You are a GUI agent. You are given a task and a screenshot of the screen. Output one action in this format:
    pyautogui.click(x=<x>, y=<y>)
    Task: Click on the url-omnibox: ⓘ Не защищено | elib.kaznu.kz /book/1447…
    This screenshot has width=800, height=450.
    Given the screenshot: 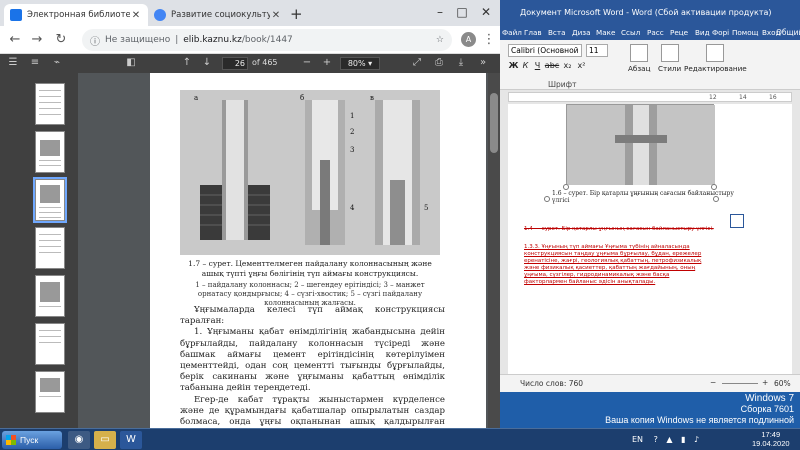 What is the action you would take?
    pyautogui.click(x=267, y=40)
    